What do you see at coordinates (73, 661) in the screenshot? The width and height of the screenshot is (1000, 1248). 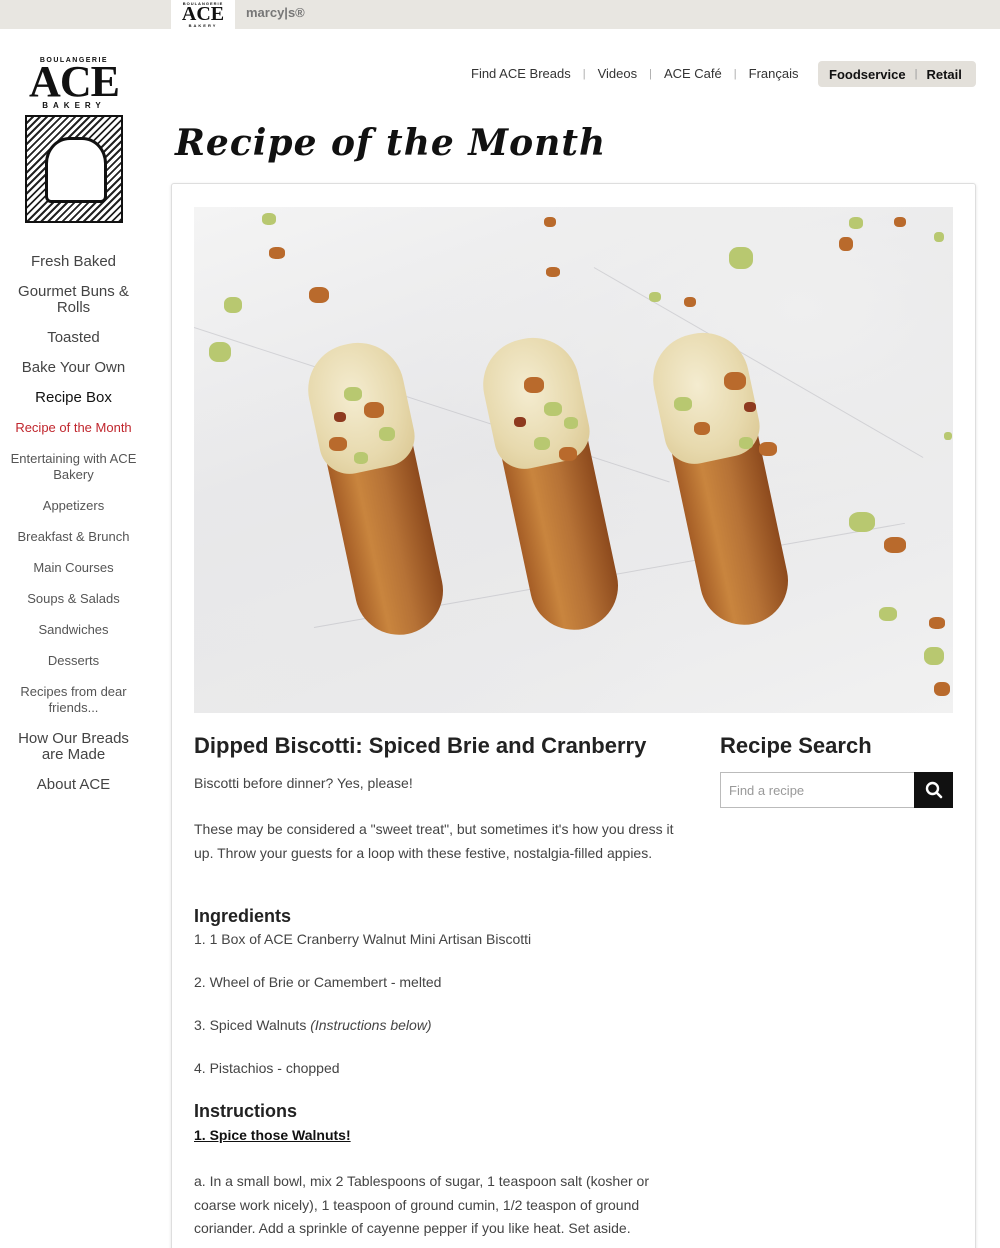 I see `sidebar-sub-desserts: Desserts` at bounding box center [73, 661].